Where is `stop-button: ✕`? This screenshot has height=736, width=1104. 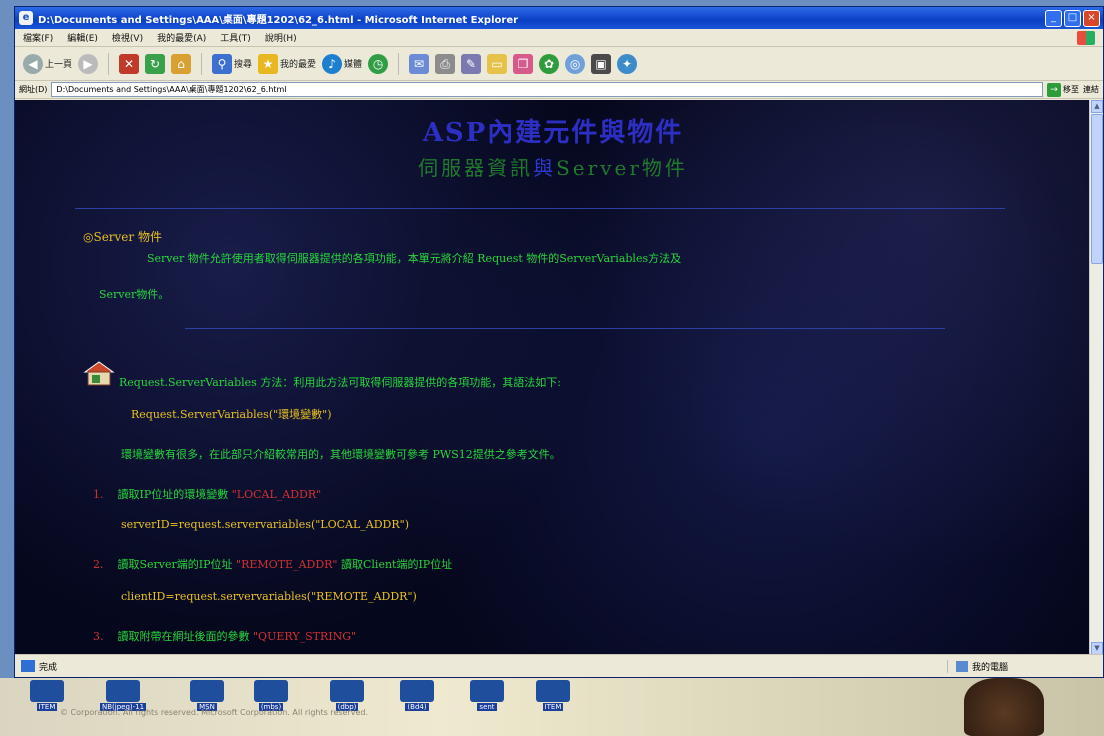 stop-button: ✕ is located at coordinates (129, 63).